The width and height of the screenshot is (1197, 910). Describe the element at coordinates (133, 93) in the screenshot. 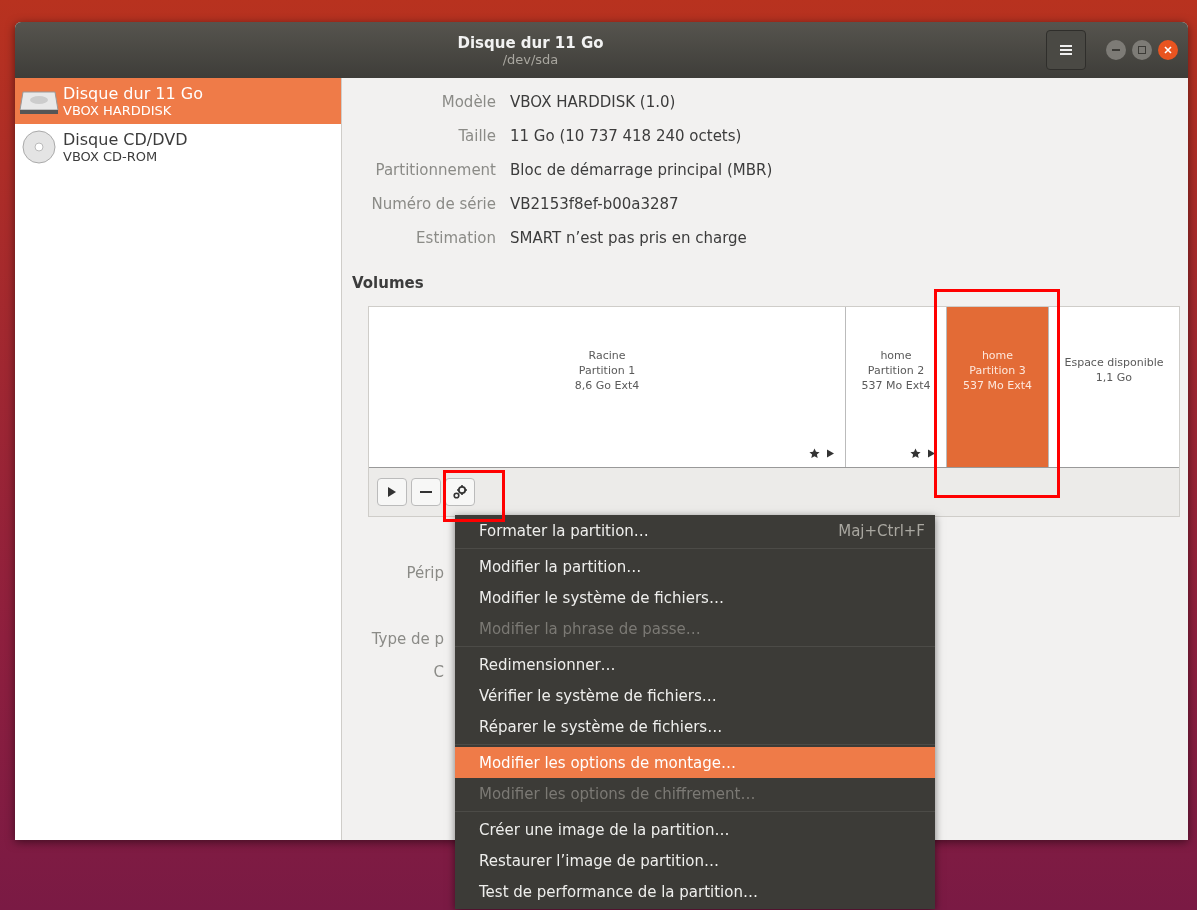

I see `drive-name: Disque dur 11 Go` at that location.